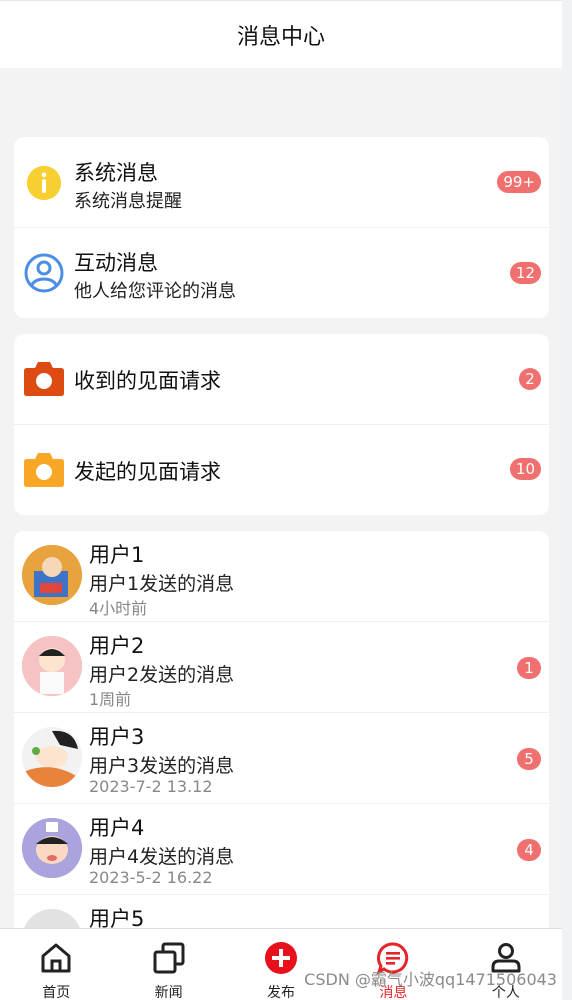  Describe the element at coordinates (162, 857) in the screenshot. I see `user-message-preview: 用户4发送的消息` at that location.